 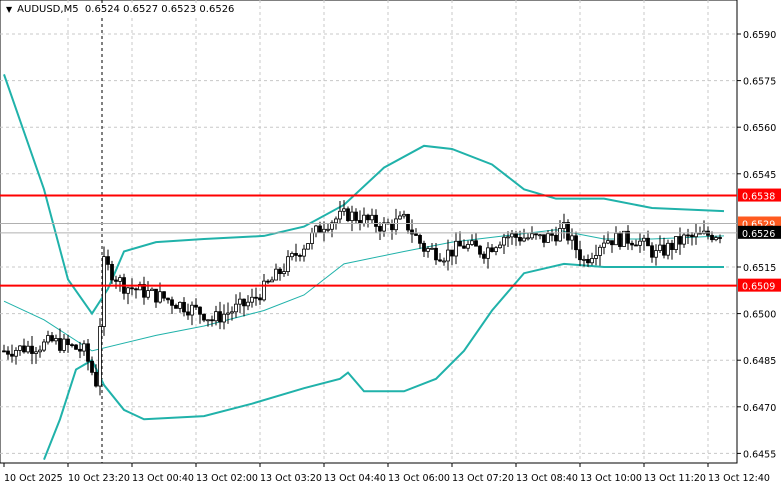 I want to click on level-price-label: 0.6509, so click(x=758, y=287).